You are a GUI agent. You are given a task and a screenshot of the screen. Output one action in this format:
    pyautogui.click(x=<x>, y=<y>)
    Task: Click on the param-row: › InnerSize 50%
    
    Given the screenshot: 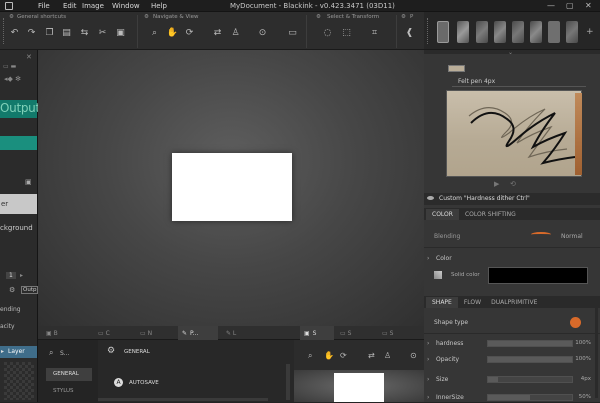 What is the action you would take?
    pyautogui.click(x=512, y=397)
    